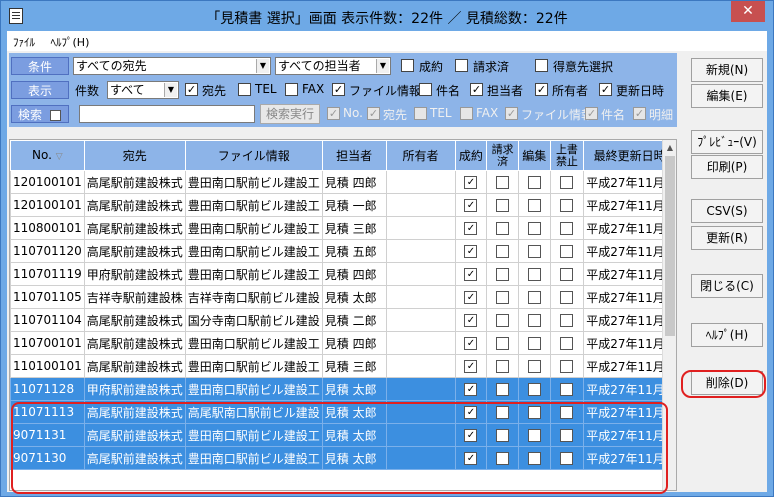  What do you see at coordinates (191, 89) in the screenshot?
I see `display-col-dest-checkbox: ✓` at bounding box center [191, 89].